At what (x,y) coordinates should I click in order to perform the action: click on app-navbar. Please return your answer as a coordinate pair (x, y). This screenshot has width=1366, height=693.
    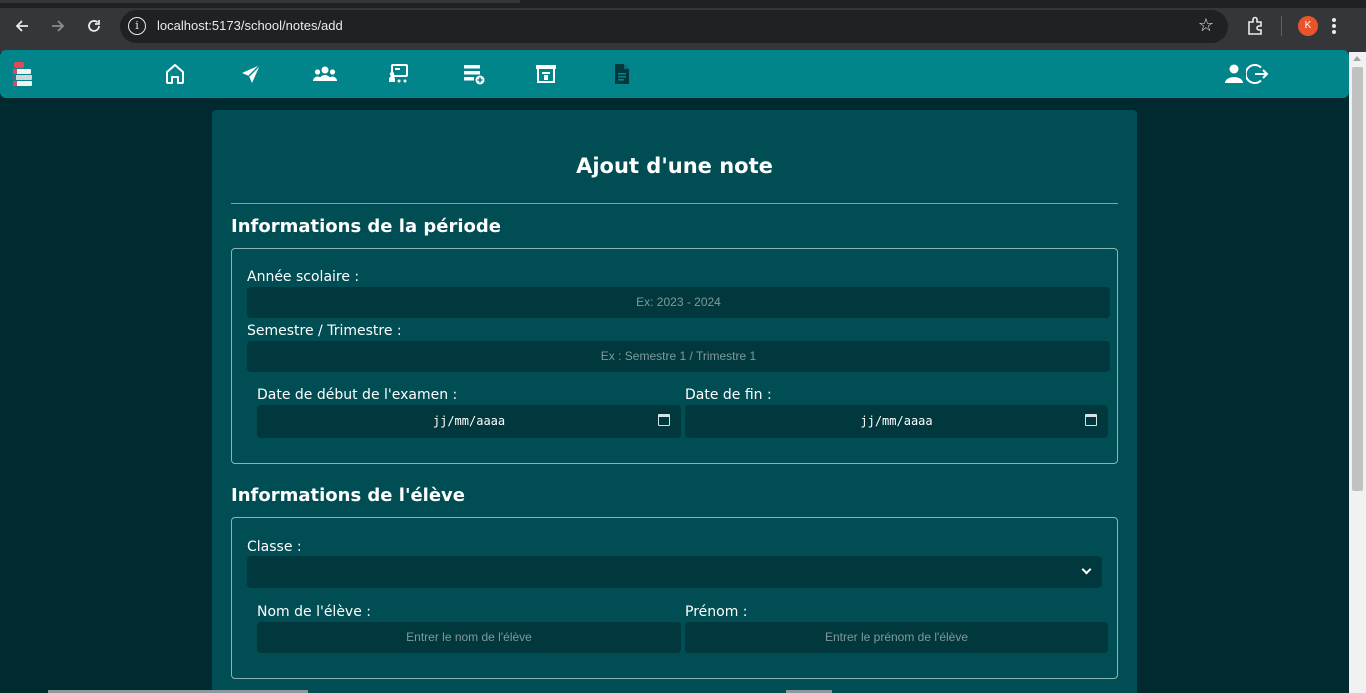
    Looking at the image, I should click on (674, 74).